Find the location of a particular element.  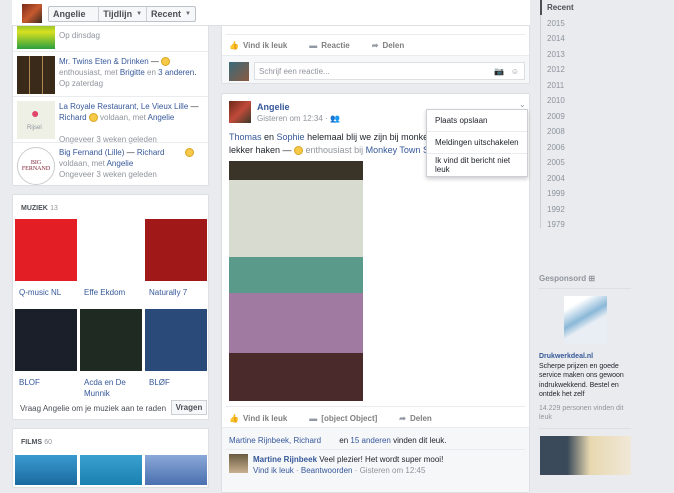

comment-input: Schrijf een reactie... 📷 ☺ is located at coordinates (389, 71).